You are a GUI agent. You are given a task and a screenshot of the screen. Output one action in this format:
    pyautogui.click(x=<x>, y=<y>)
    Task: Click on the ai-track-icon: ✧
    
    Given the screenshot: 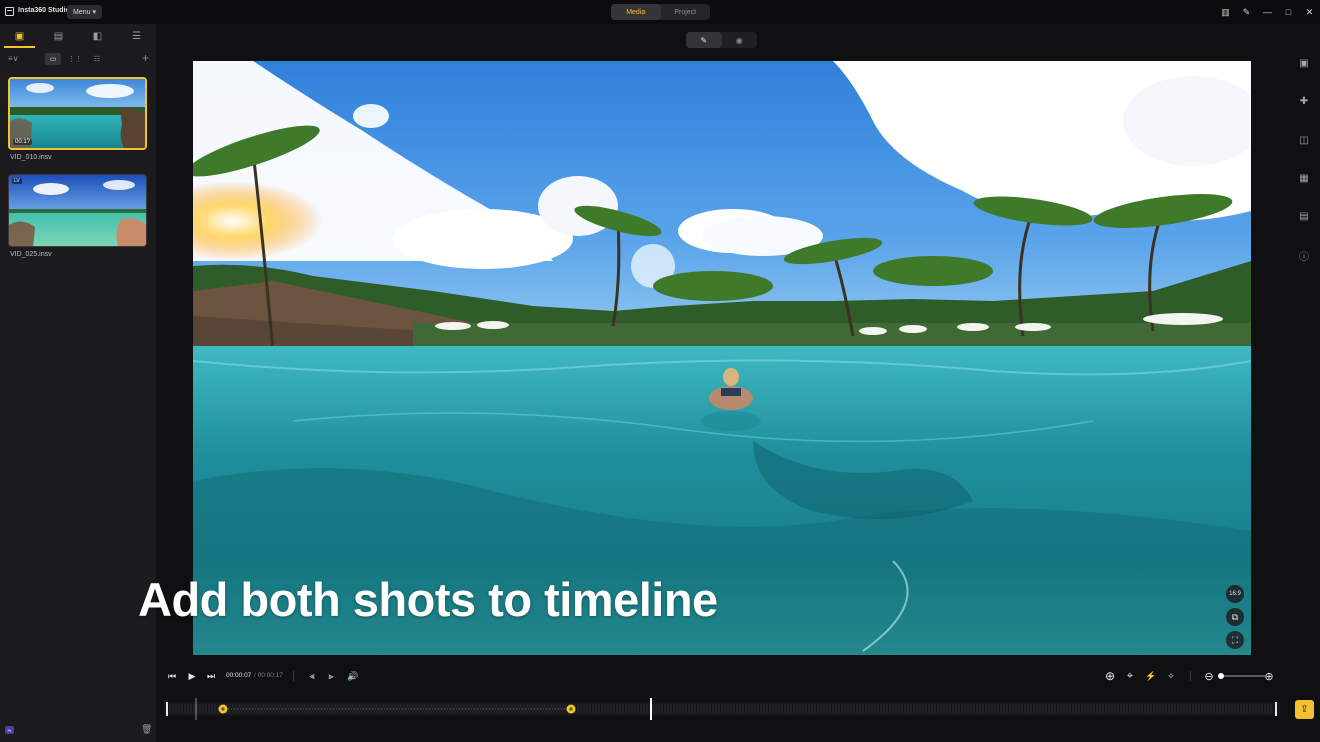 What is the action you would take?
    pyautogui.click(x=1171, y=676)
    